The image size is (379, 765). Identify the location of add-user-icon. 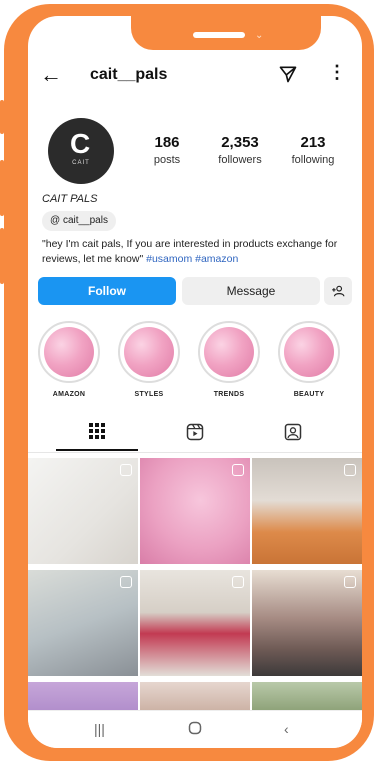
(338, 291).